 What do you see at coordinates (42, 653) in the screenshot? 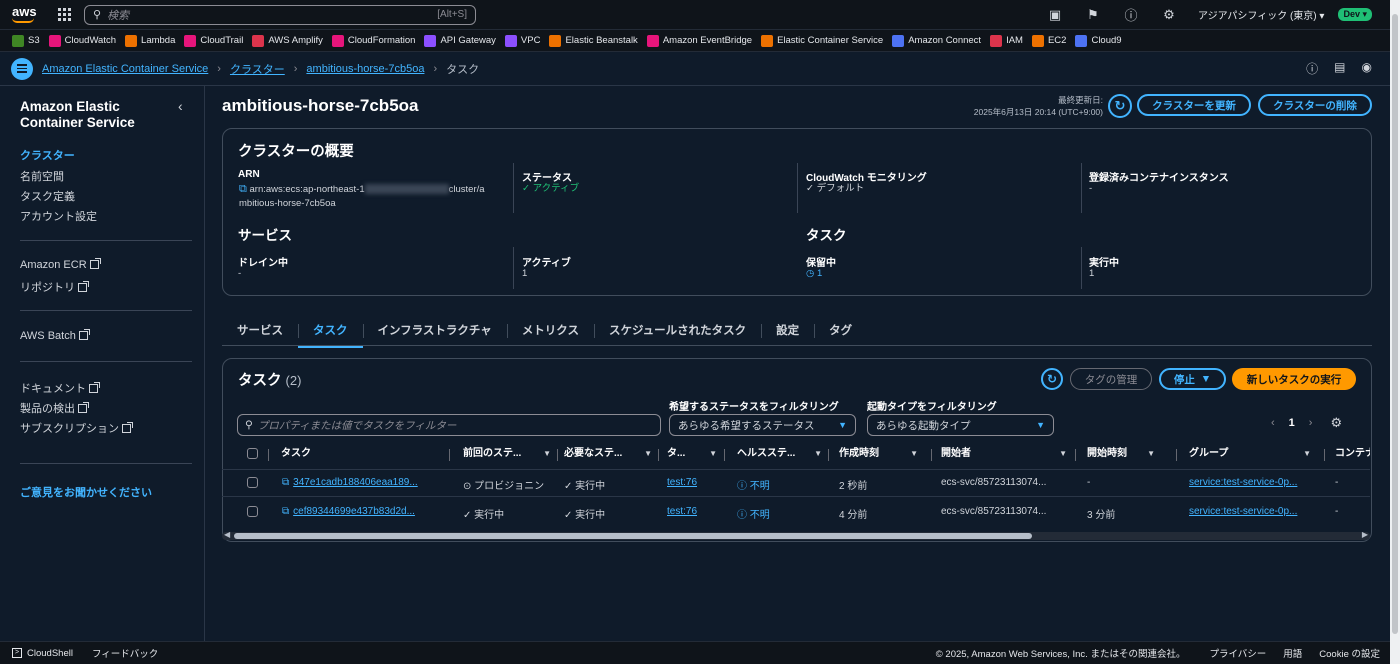
I see `cloudshell-button: > CloudShell` at bounding box center [42, 653].